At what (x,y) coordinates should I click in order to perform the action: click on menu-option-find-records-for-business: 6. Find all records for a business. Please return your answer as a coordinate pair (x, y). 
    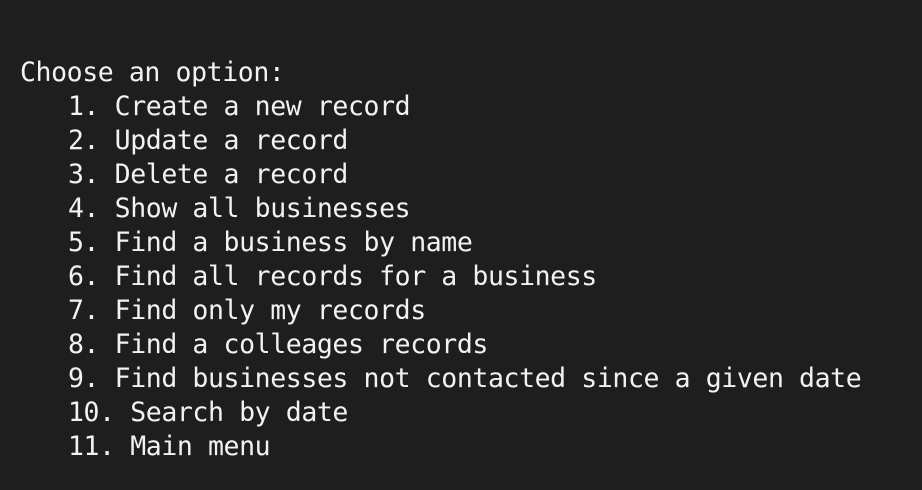
    Looking at the image, I should click on (332, 276).